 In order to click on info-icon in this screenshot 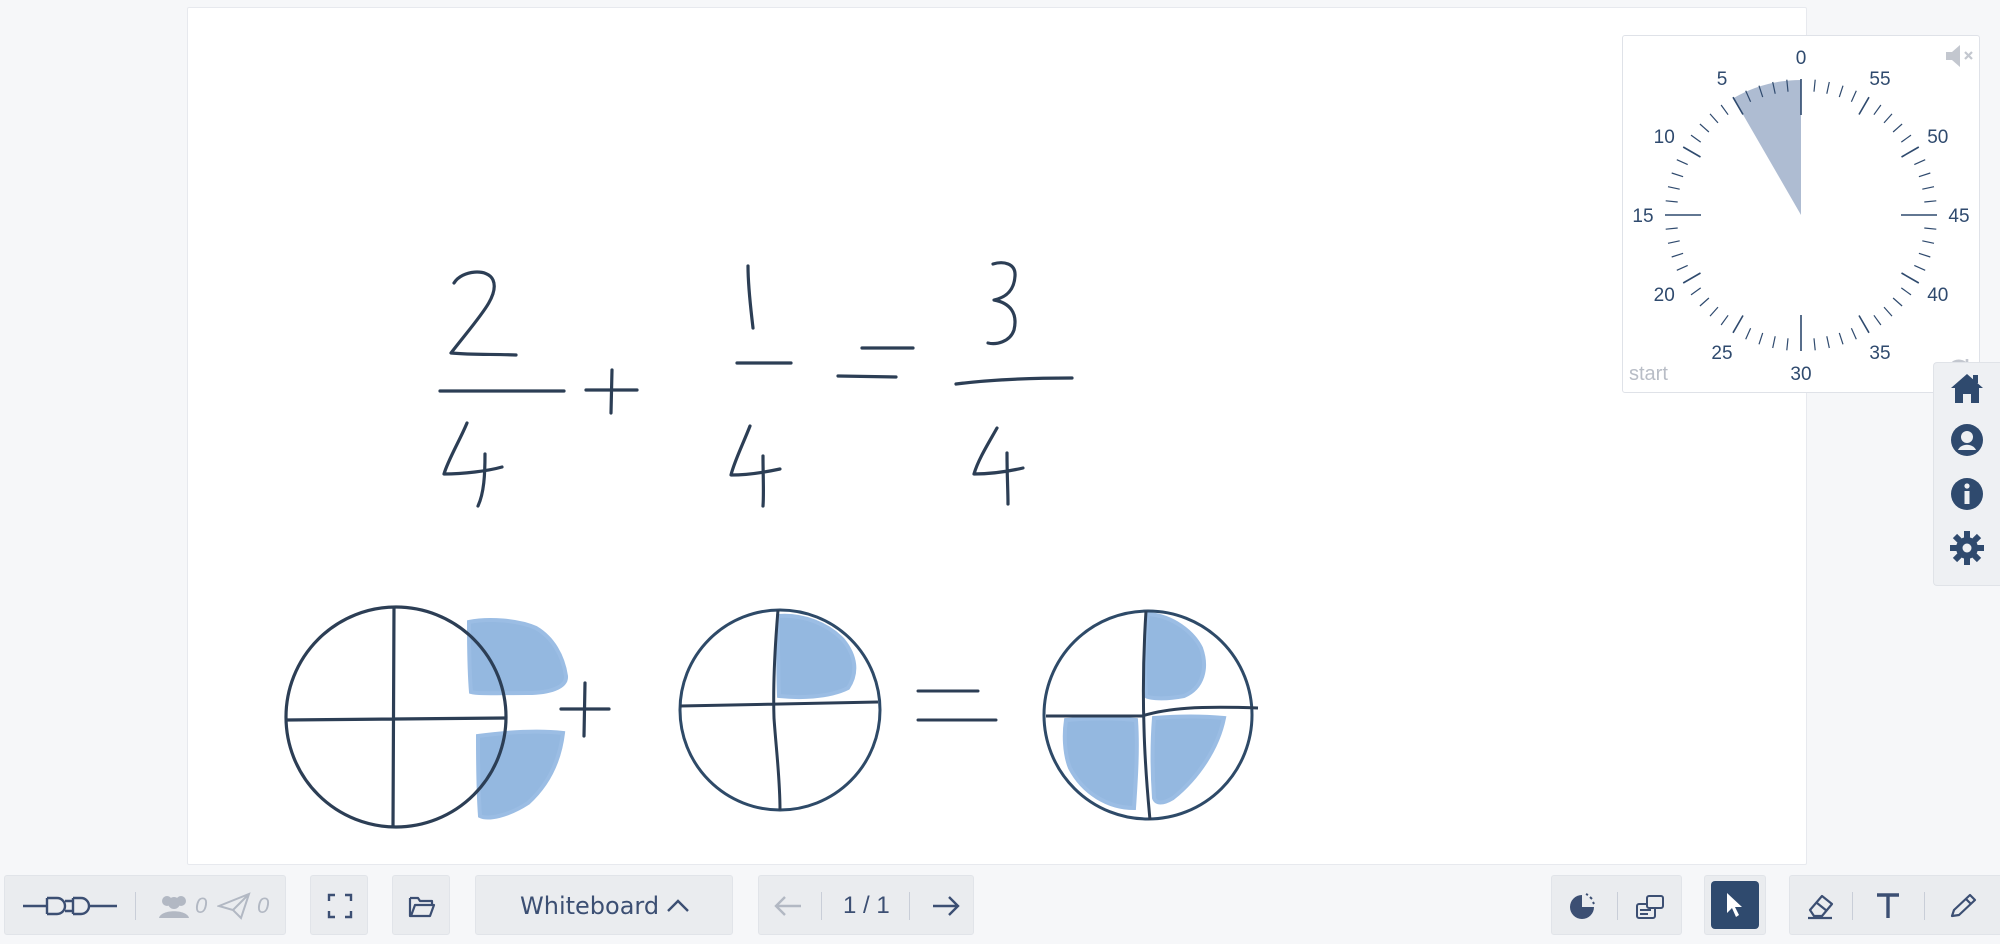, I will do `click(1967, 494)`.